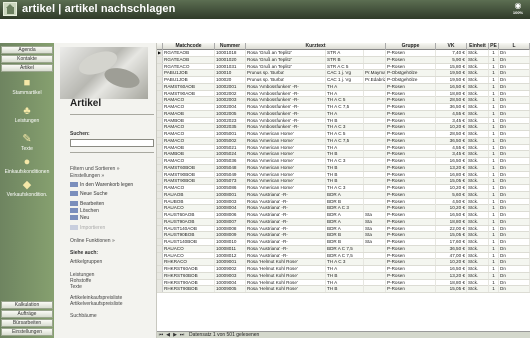 The width and height of the screenshot is (530, 338). What do you see at coordinates (96, 304) in the screenshot?
I see `link-verkaufspreisliste: Artikelverkaufspreisliste` at bounding box center [96, 304].